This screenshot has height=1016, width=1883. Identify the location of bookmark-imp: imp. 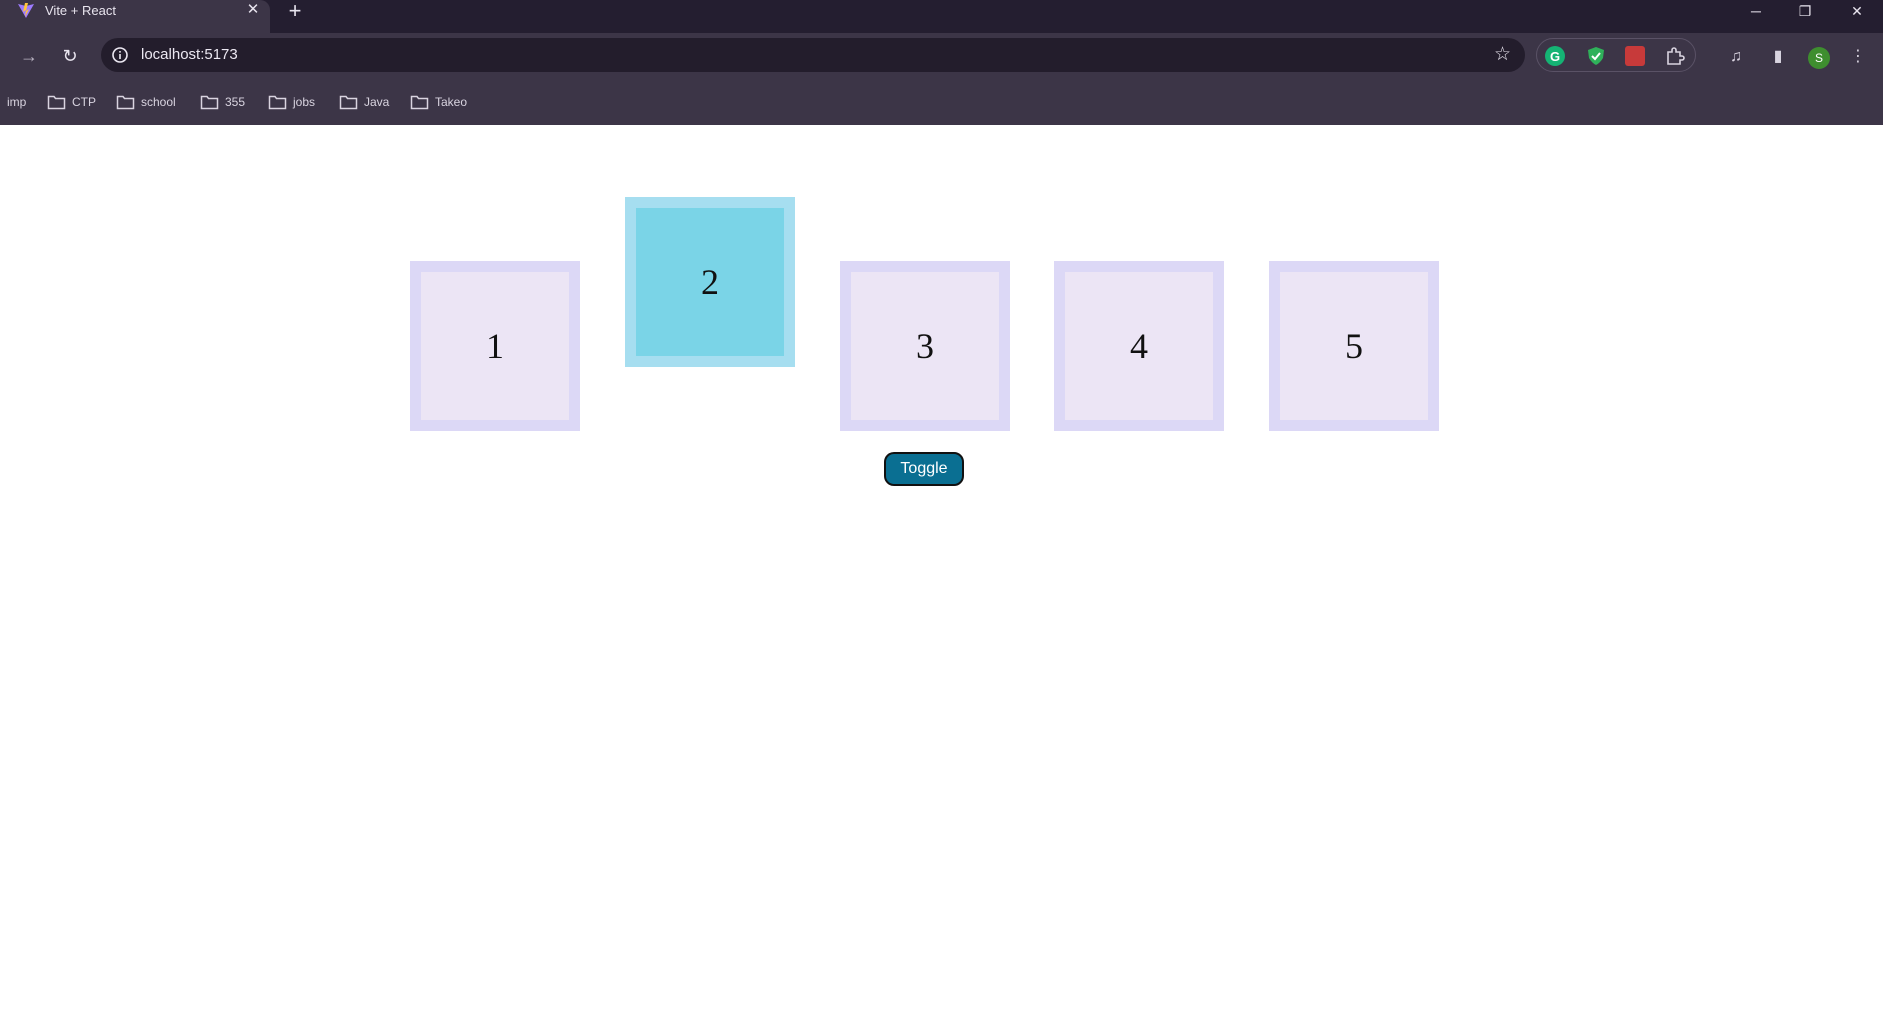
(16, 102).